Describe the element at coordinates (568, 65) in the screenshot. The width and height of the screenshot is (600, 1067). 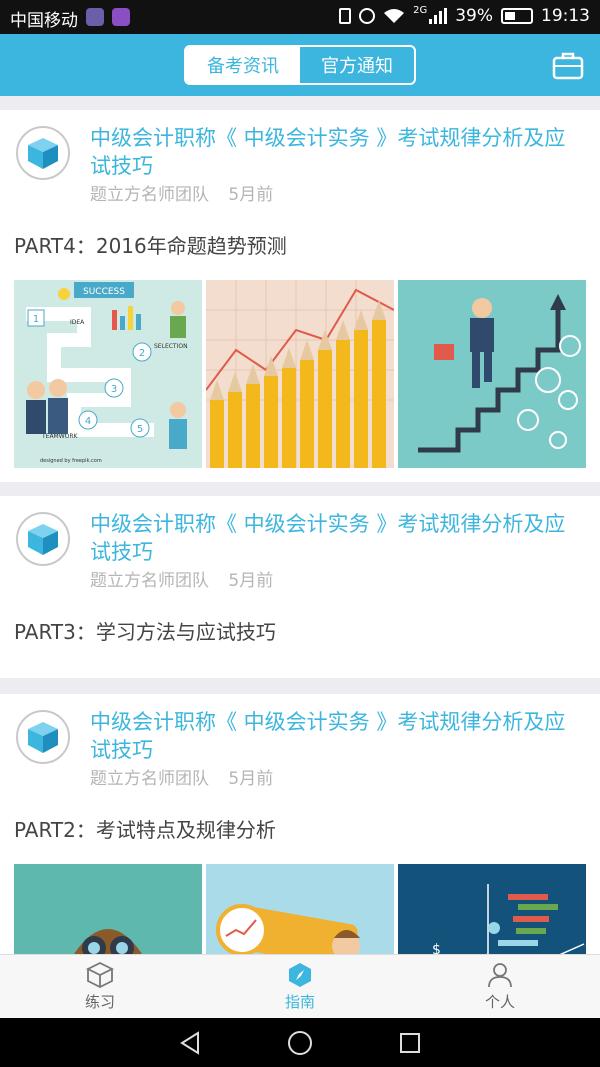
I see `briefcase-icon` at that location.